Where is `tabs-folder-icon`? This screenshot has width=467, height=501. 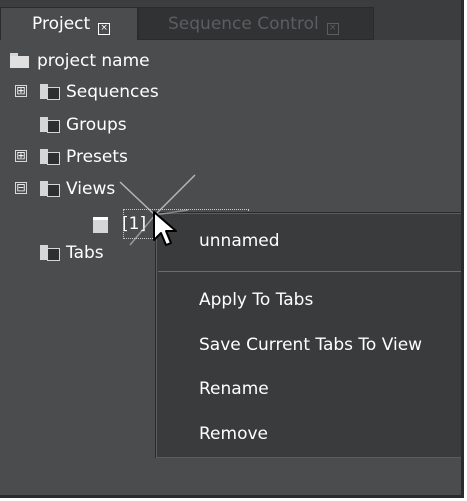
tabs-folder-icon is located at coordinates (50, 253).